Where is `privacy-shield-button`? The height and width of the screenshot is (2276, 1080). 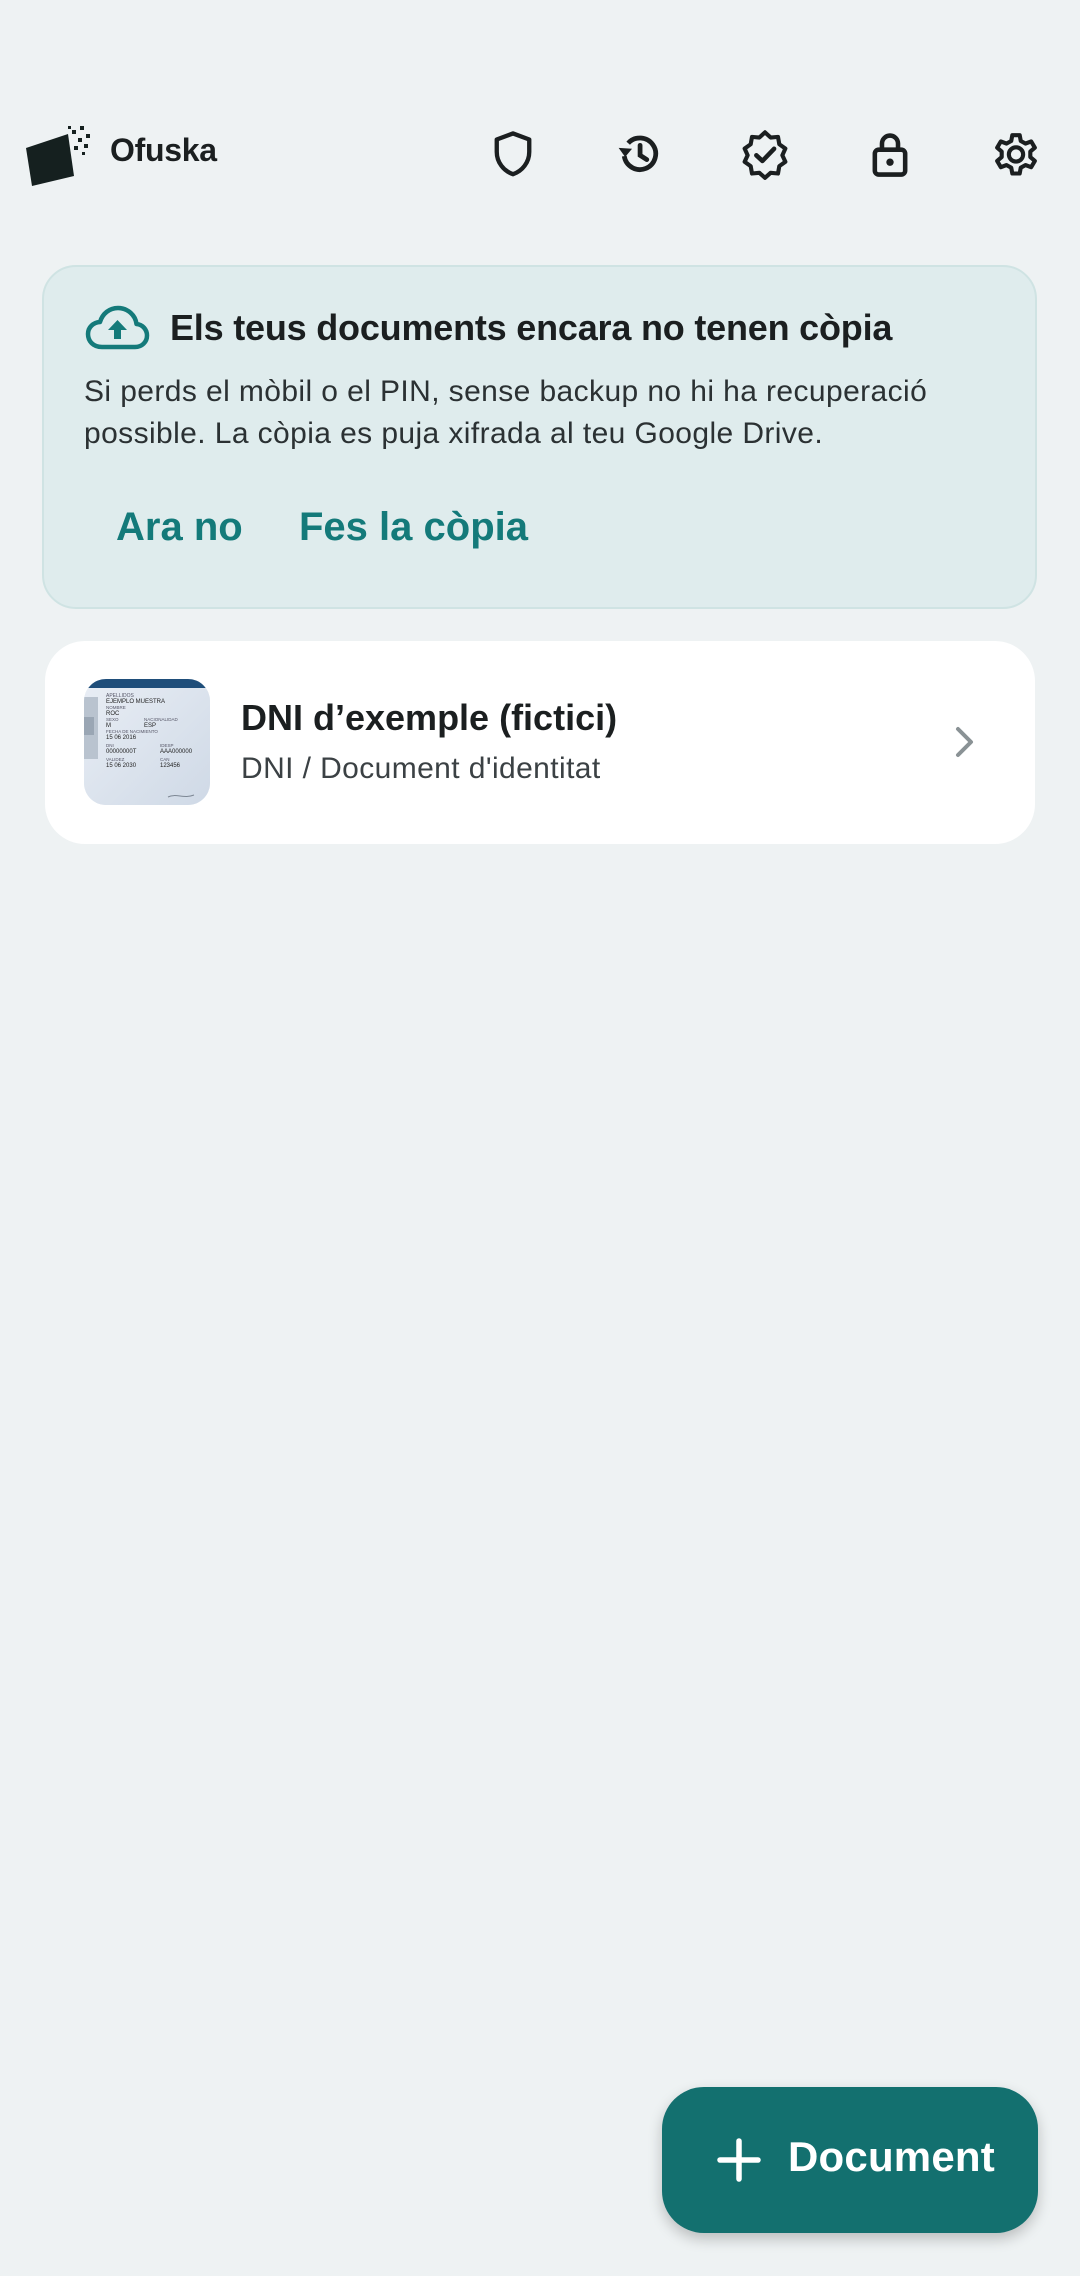 privacy-shield-button is located at coordinates (513, 154).